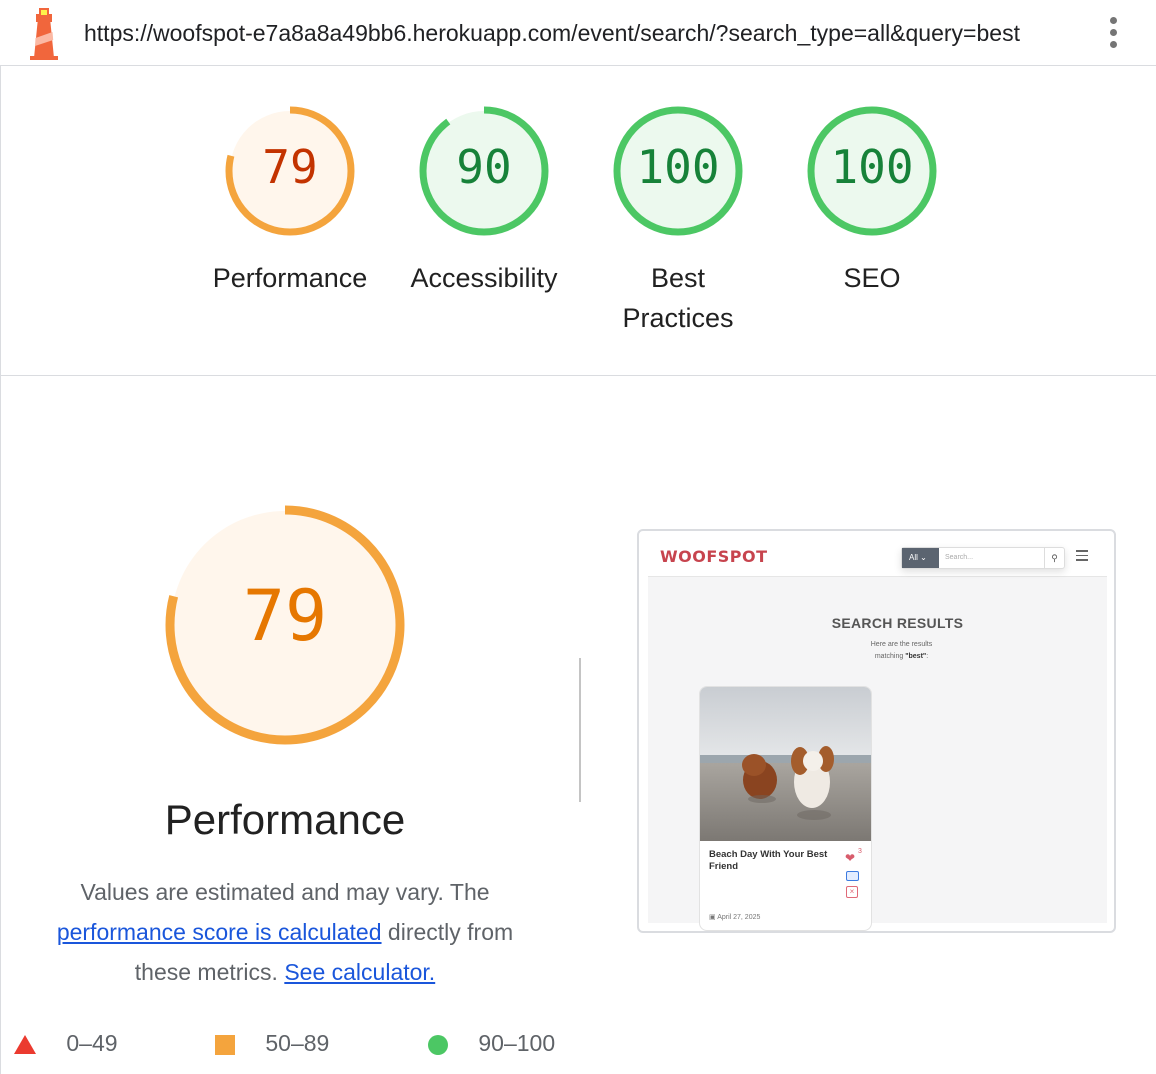 The image size is (1156, 1074). I want to click on gauge-label: Performance, so click(290, 278).